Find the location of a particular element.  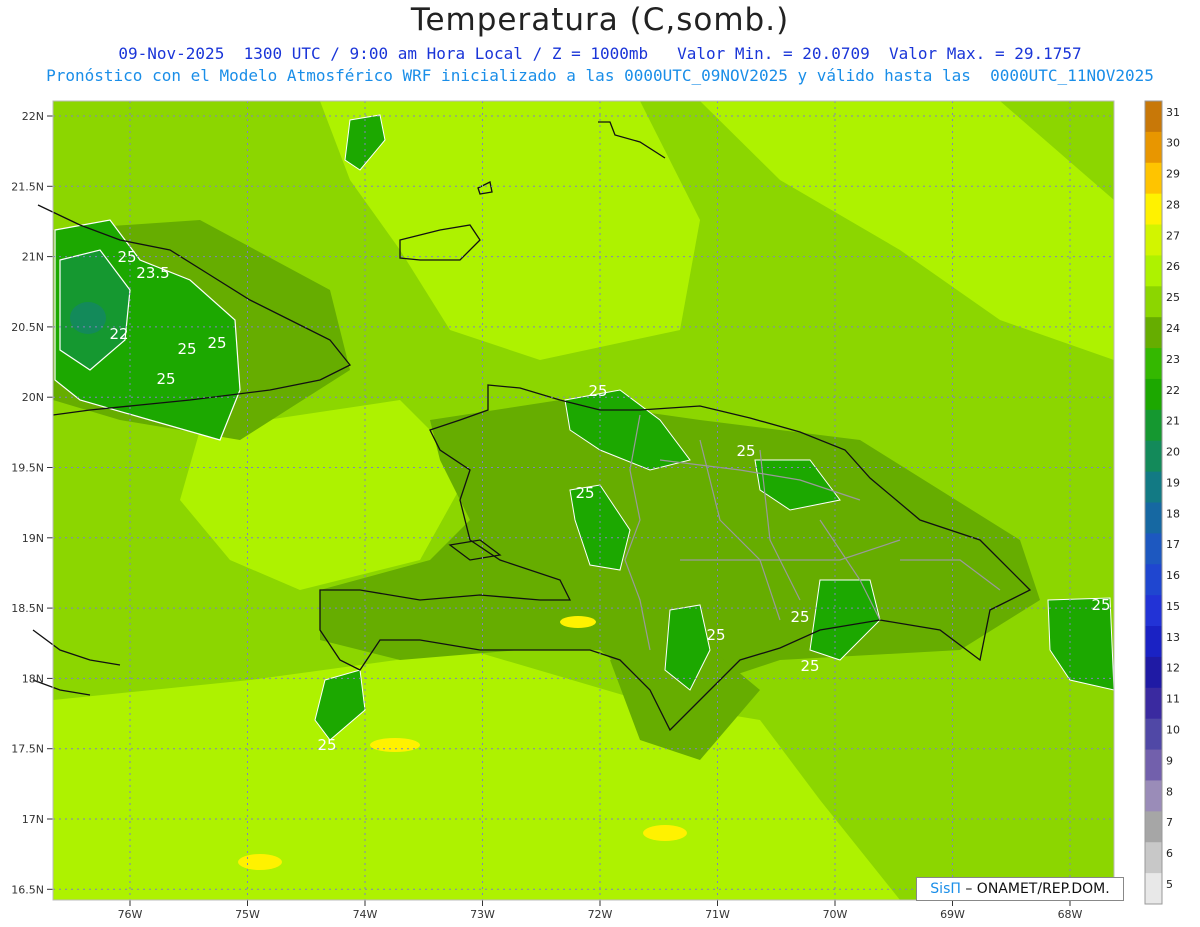

colorbar-label: 30 is located at coordinates (1173, 143).